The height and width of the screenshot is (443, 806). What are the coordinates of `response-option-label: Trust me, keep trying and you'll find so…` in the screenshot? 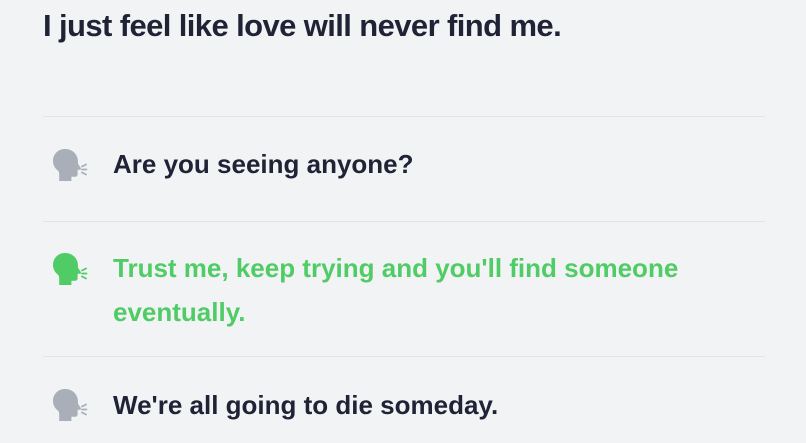 It's located at (396, 290).